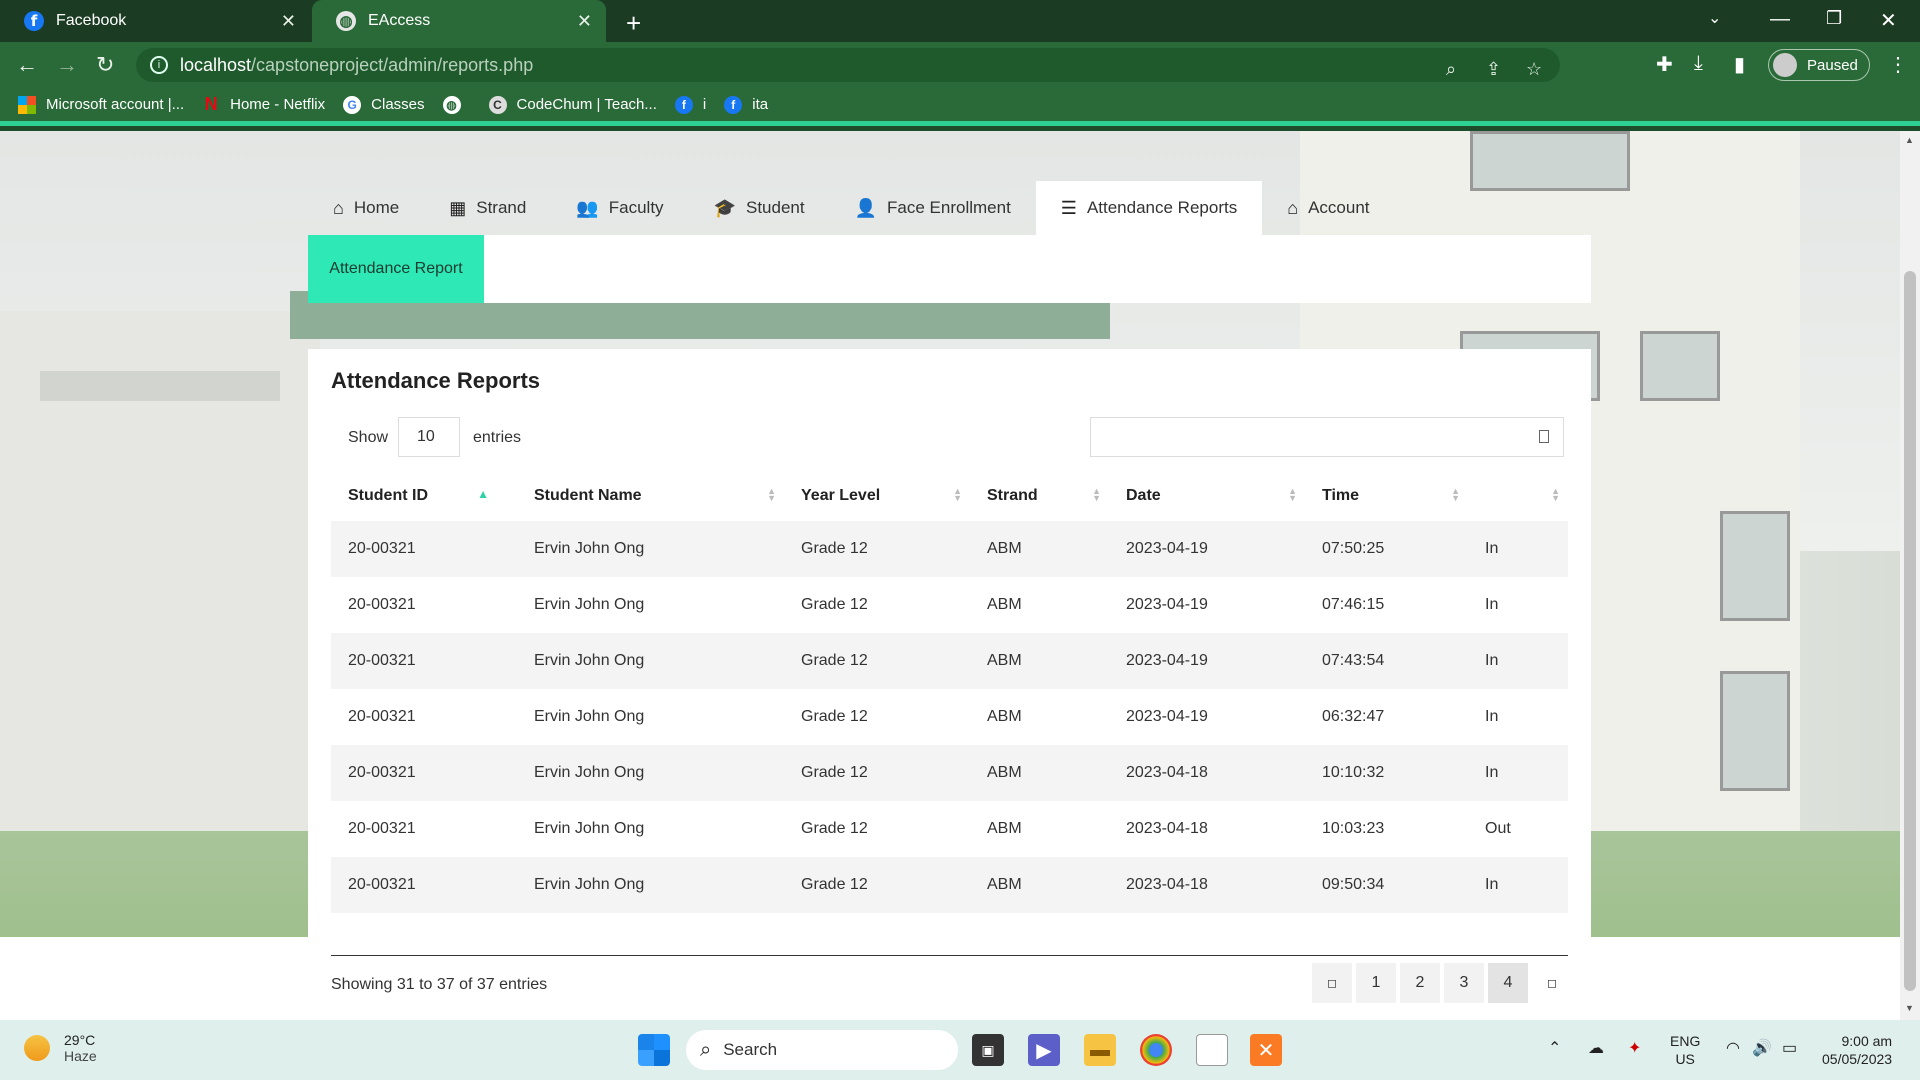 The height and width of the screenshot is (1080, 1920). Describe the element at coordinates (1493, 69) in the screenshot. I see `share-icon: ⇪` at that location.